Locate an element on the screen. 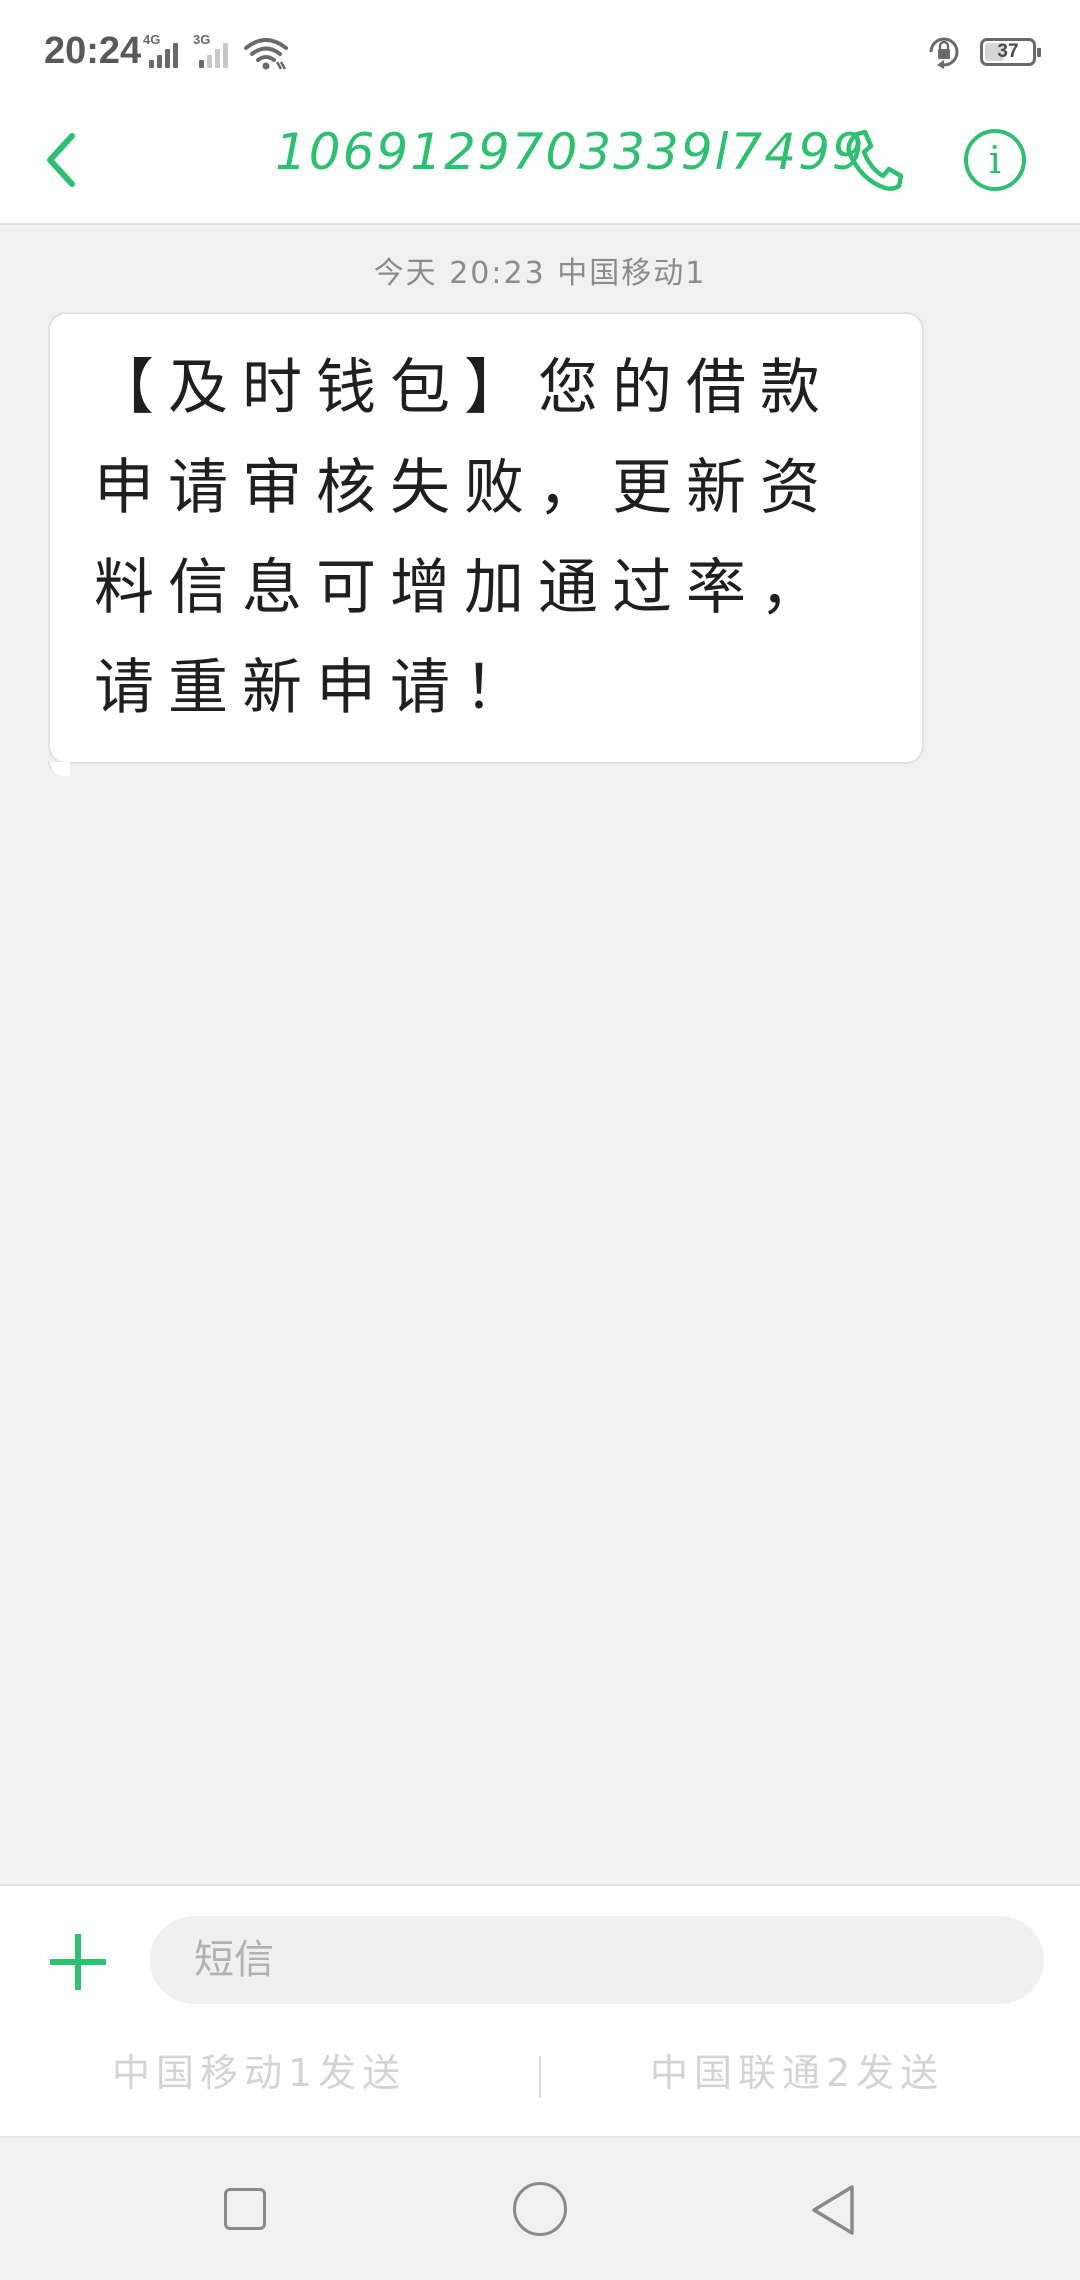  status-bar: 20:24 4G 3G 37 is located at coordinates (540, 55).